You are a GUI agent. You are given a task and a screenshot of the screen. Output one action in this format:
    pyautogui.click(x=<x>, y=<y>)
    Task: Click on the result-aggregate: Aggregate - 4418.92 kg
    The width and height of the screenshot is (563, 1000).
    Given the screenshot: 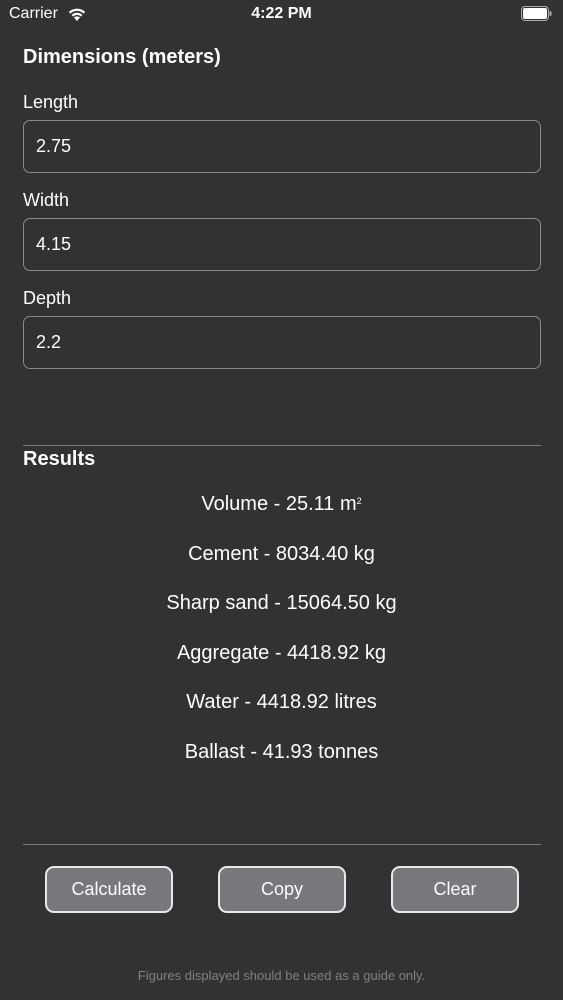 What is the action you would take?
    pyautogui.click(x=281, y=652)
    